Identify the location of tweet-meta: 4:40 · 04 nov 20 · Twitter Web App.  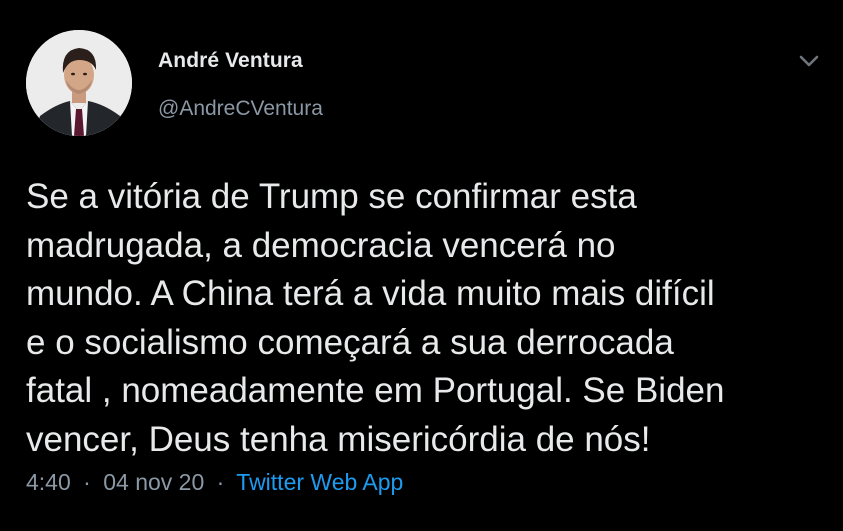
(214, 482).